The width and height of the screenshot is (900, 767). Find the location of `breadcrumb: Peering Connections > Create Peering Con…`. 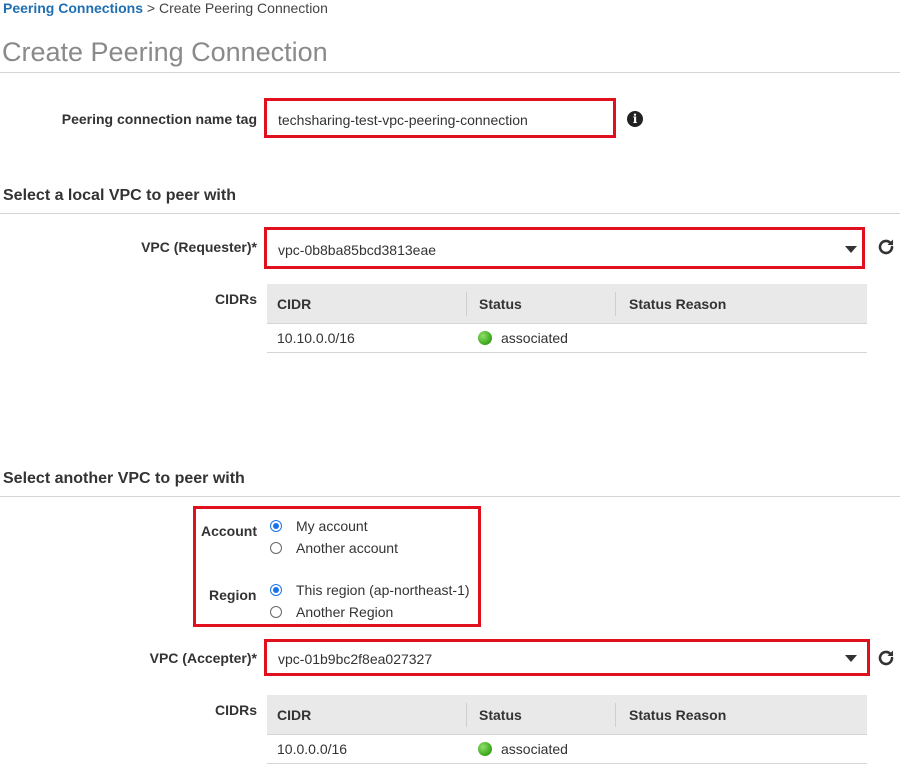

breadcrumb: Peering Connections > Create Peering Con… is located at coordinates (165, 8).